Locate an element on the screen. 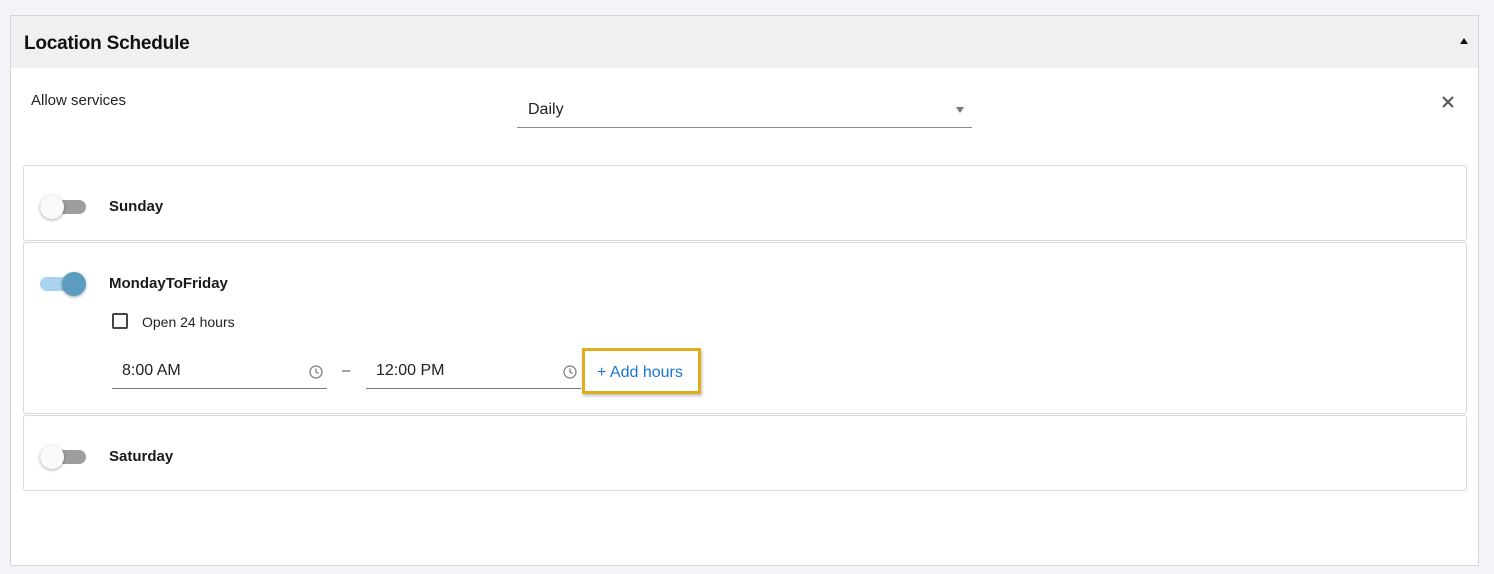 Image resolution: width=1494 pixels, height=574 pixels. end-time-input: 12:00 PM is located at coordinates (473, 372).